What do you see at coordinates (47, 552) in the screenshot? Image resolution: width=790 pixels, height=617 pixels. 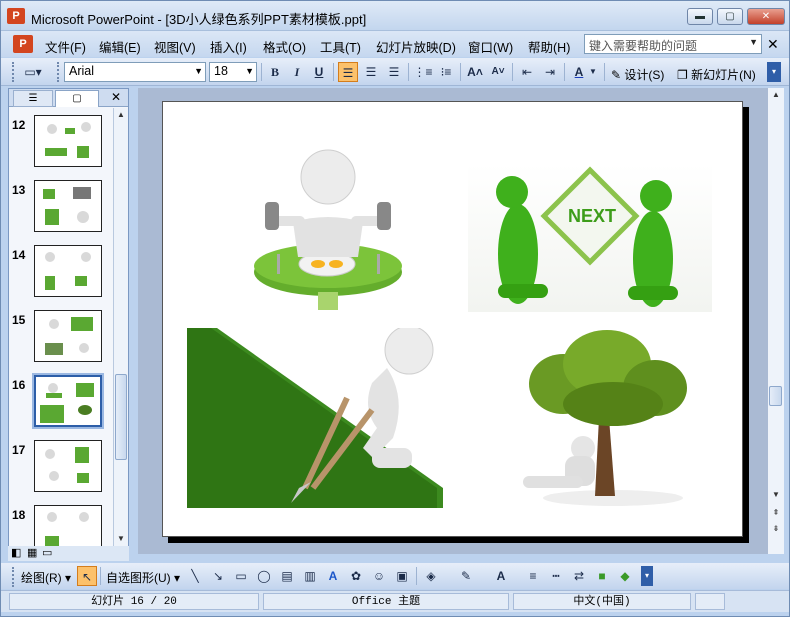 I see `slideshow-view-icon: ▭` at bounding box center [47, 552].